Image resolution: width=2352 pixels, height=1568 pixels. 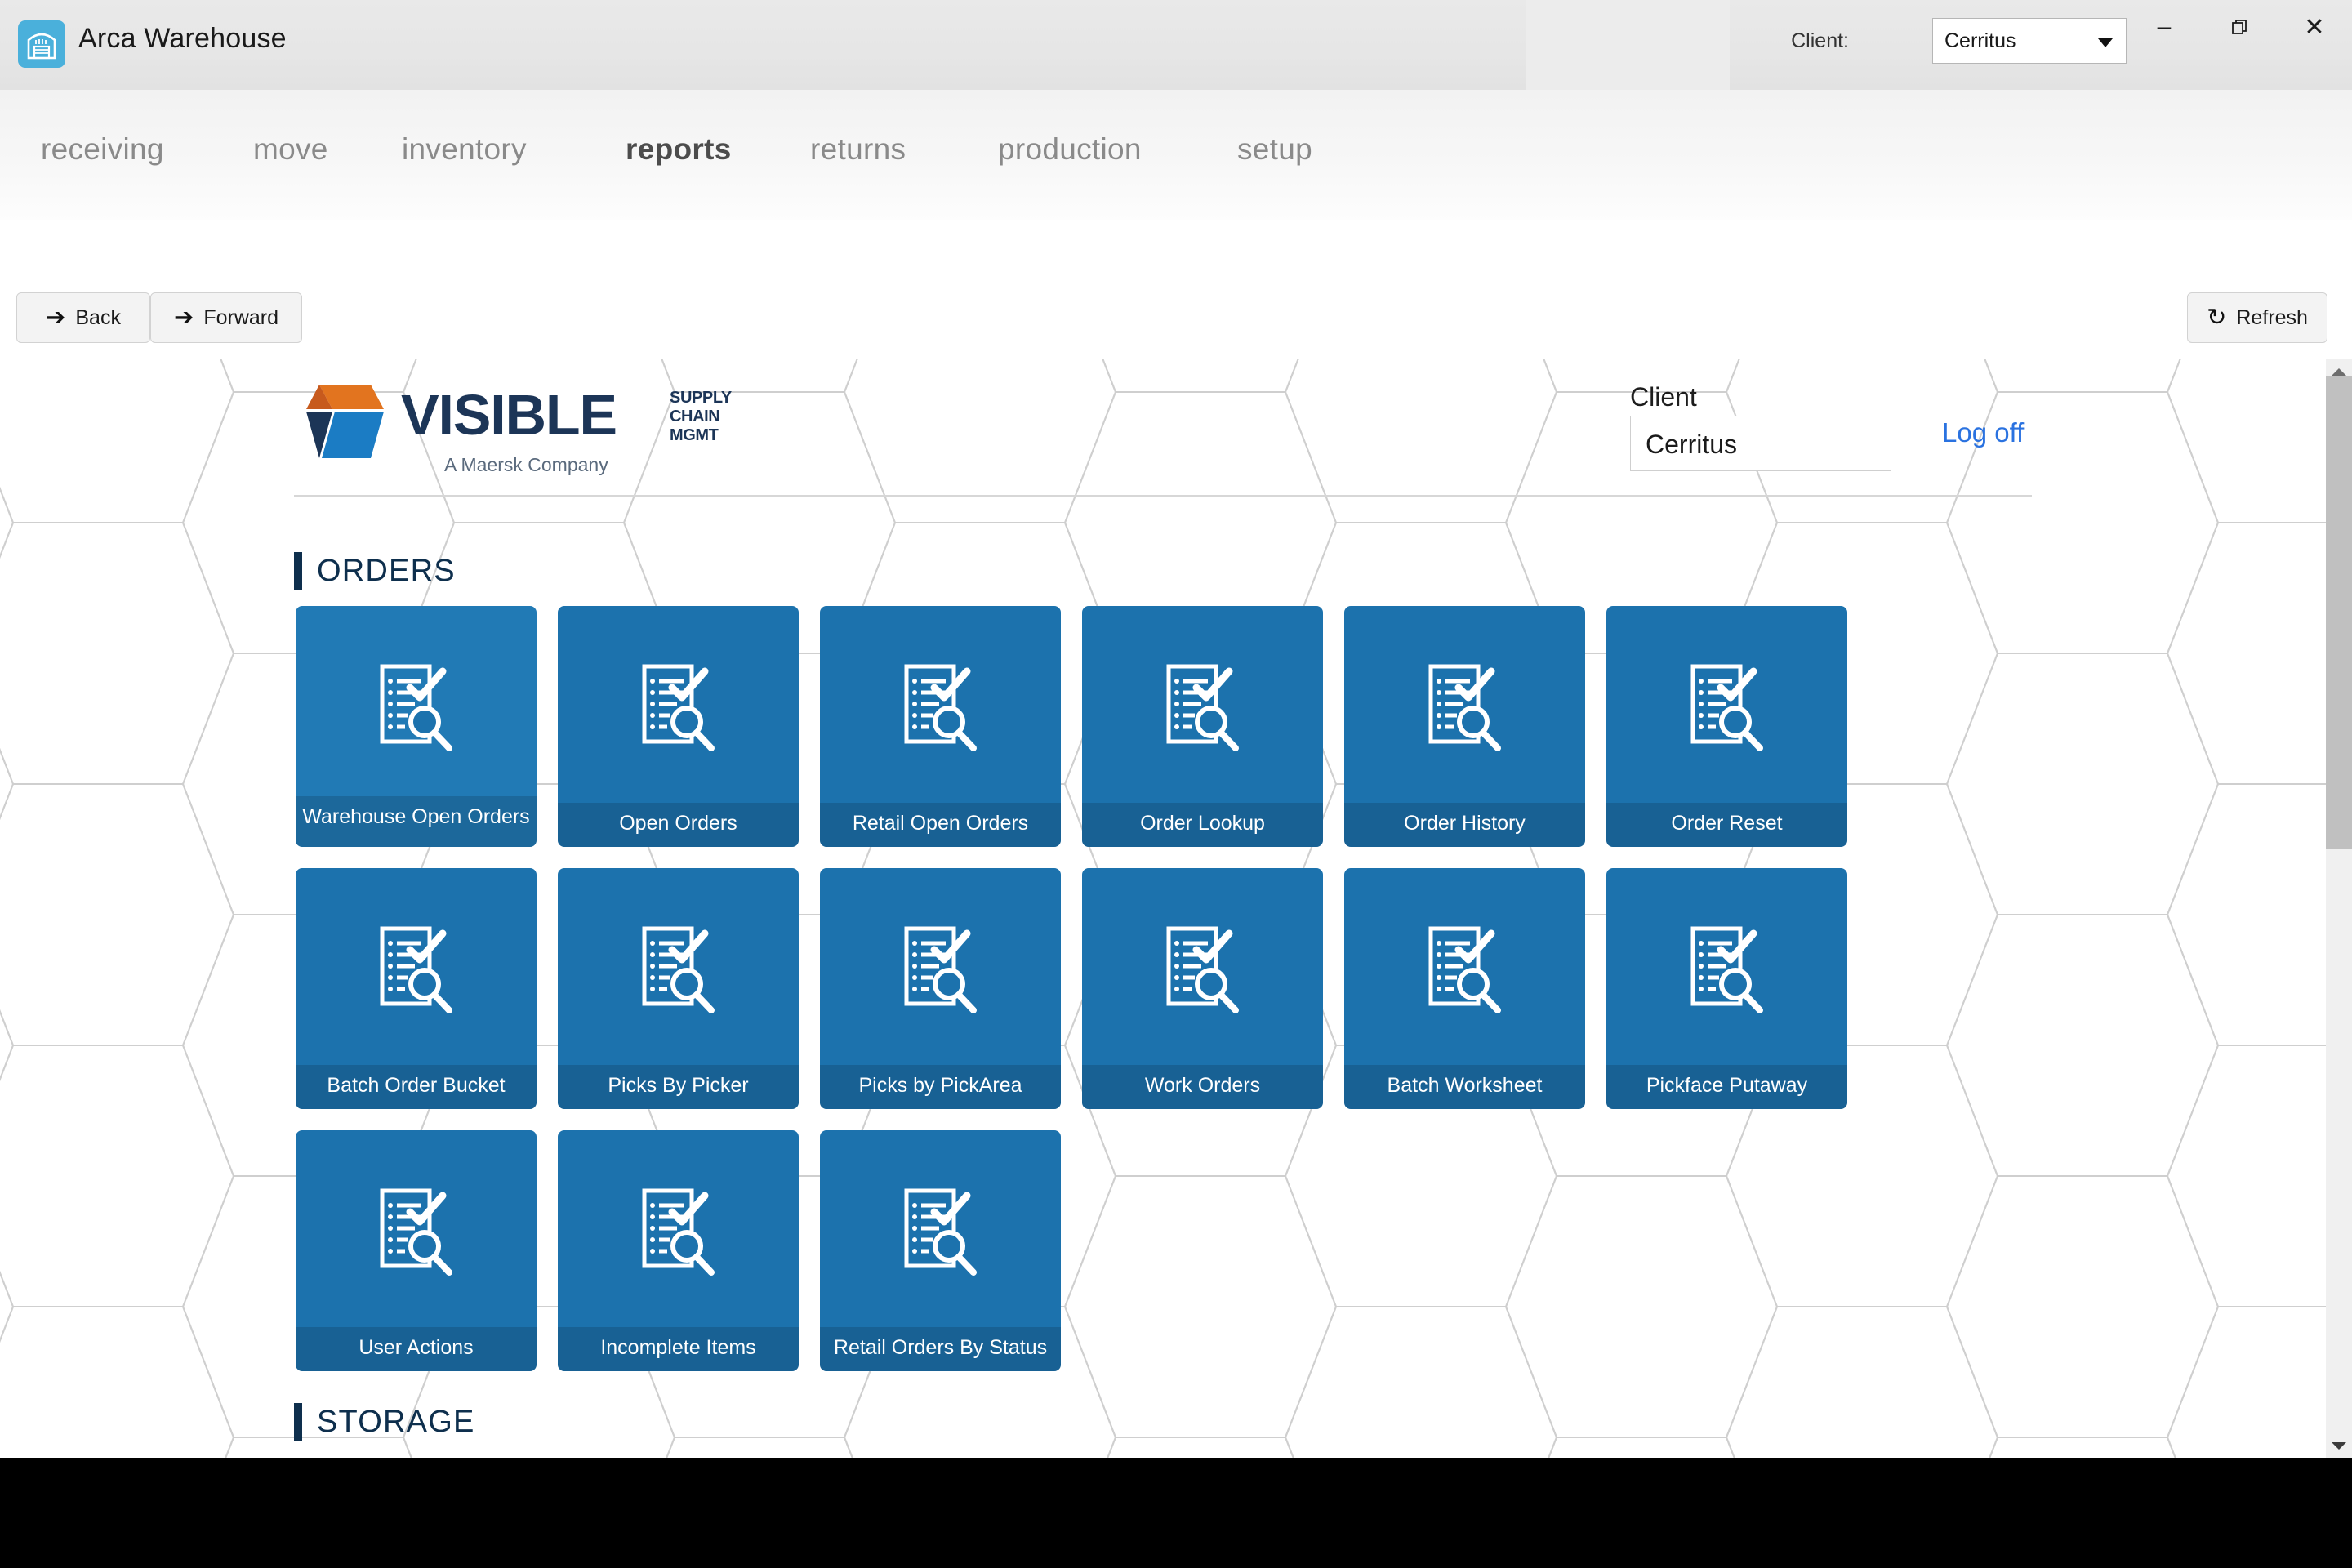 What do you see at coordinates (1163, 496) in the screenshot?
I see `header-divider` at bounding box center [1163, 496].